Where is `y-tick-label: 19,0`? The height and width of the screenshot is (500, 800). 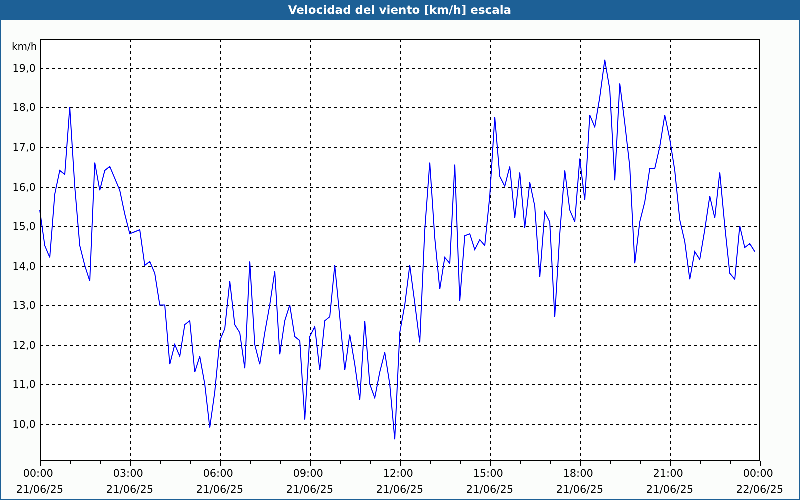
y-tick-label: 19,0 is located at coordinates (24, 69).